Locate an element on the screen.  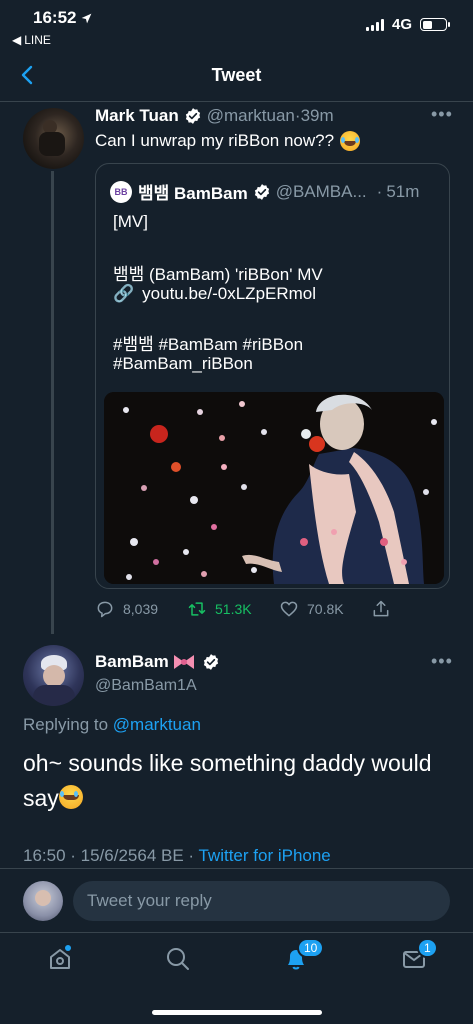
quote-hashtags-2: #BamBam_riBBon is located at coordinates (183, 364).